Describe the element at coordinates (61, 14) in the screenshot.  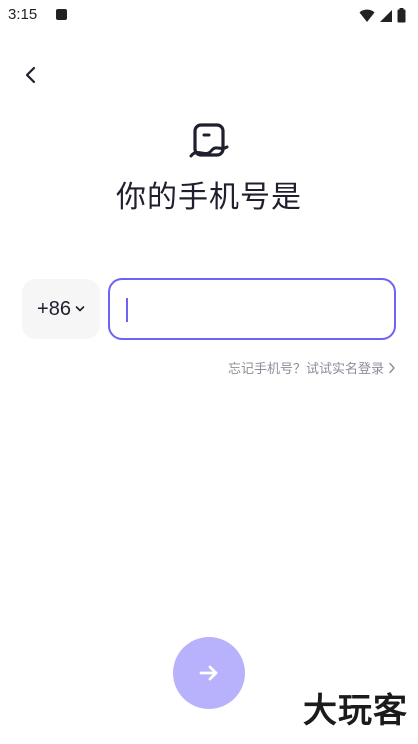
I see `notification-icon` at that location.